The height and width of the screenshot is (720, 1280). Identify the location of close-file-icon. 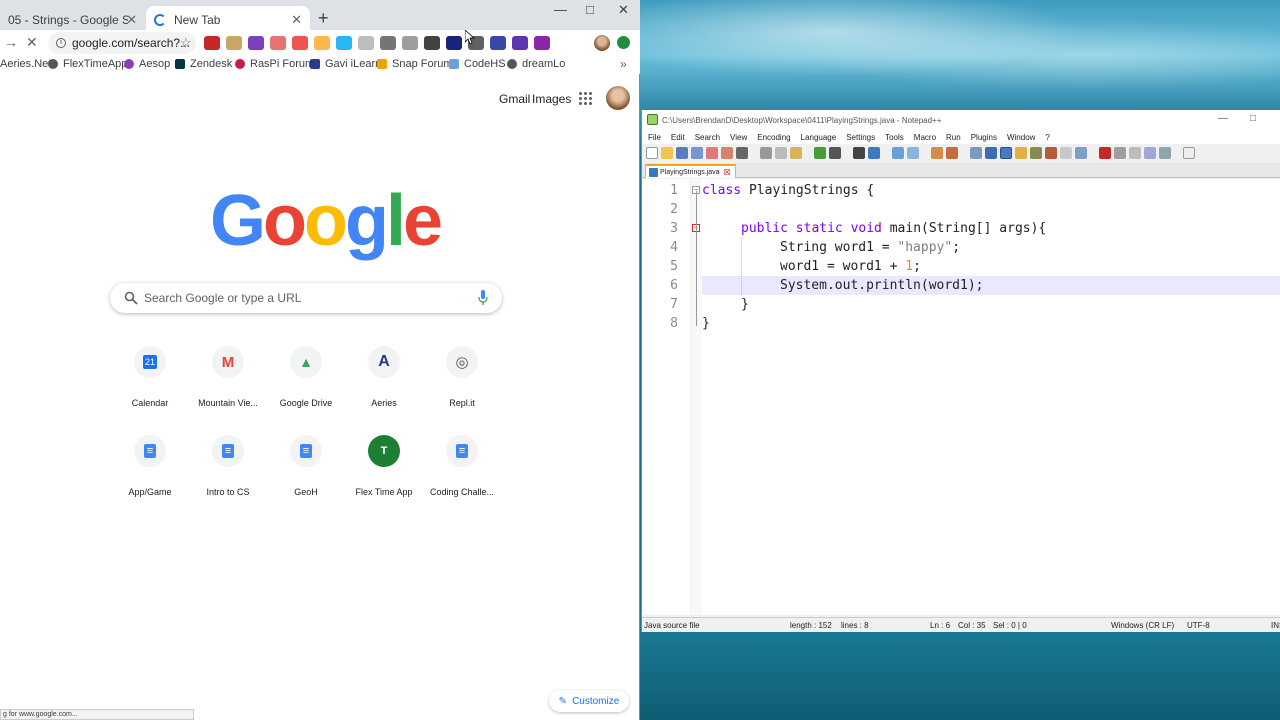
(712, 152).